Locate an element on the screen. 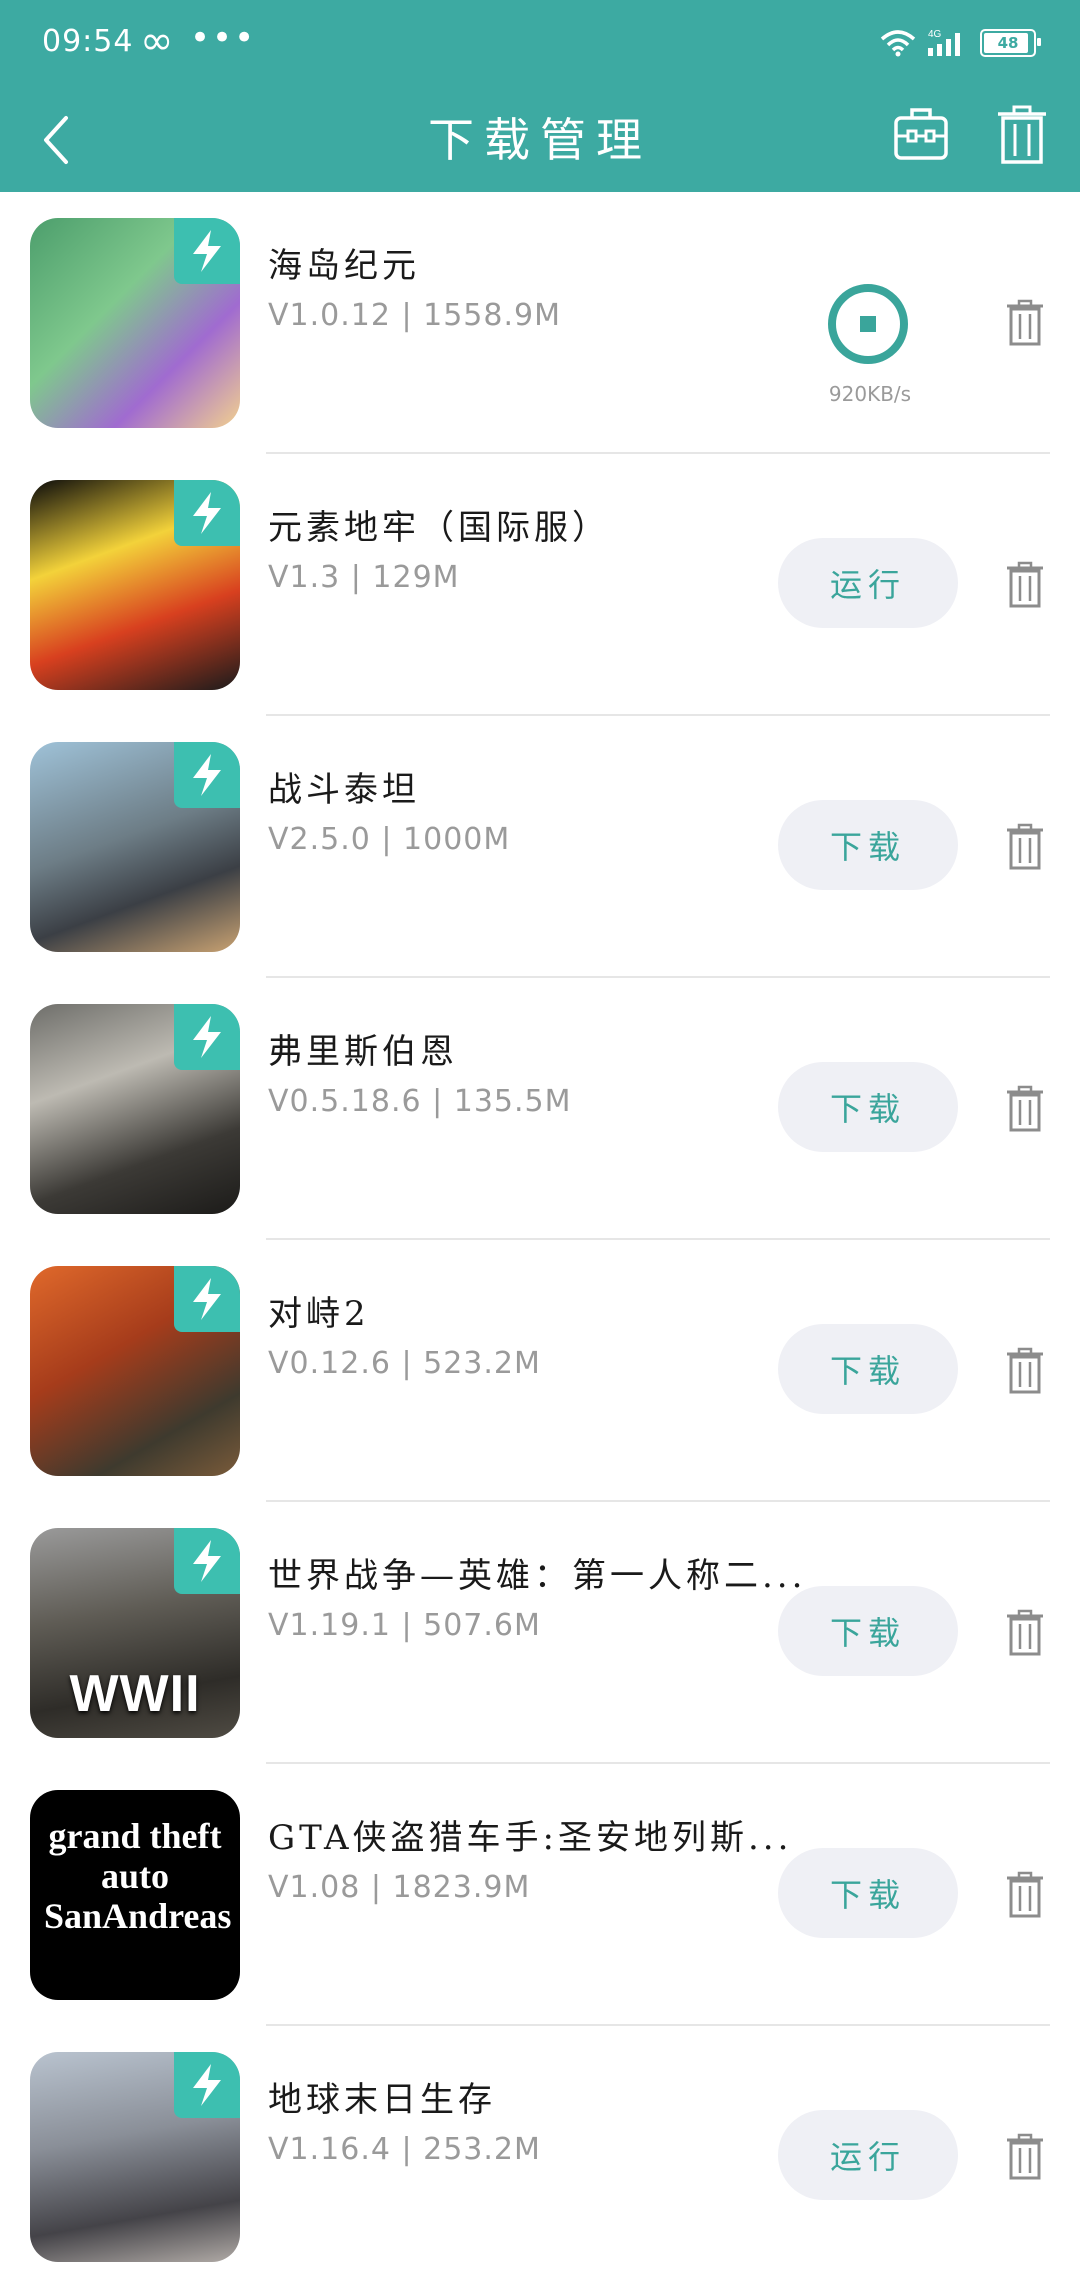  toolbox-icon is located at coordinates (921, 134).